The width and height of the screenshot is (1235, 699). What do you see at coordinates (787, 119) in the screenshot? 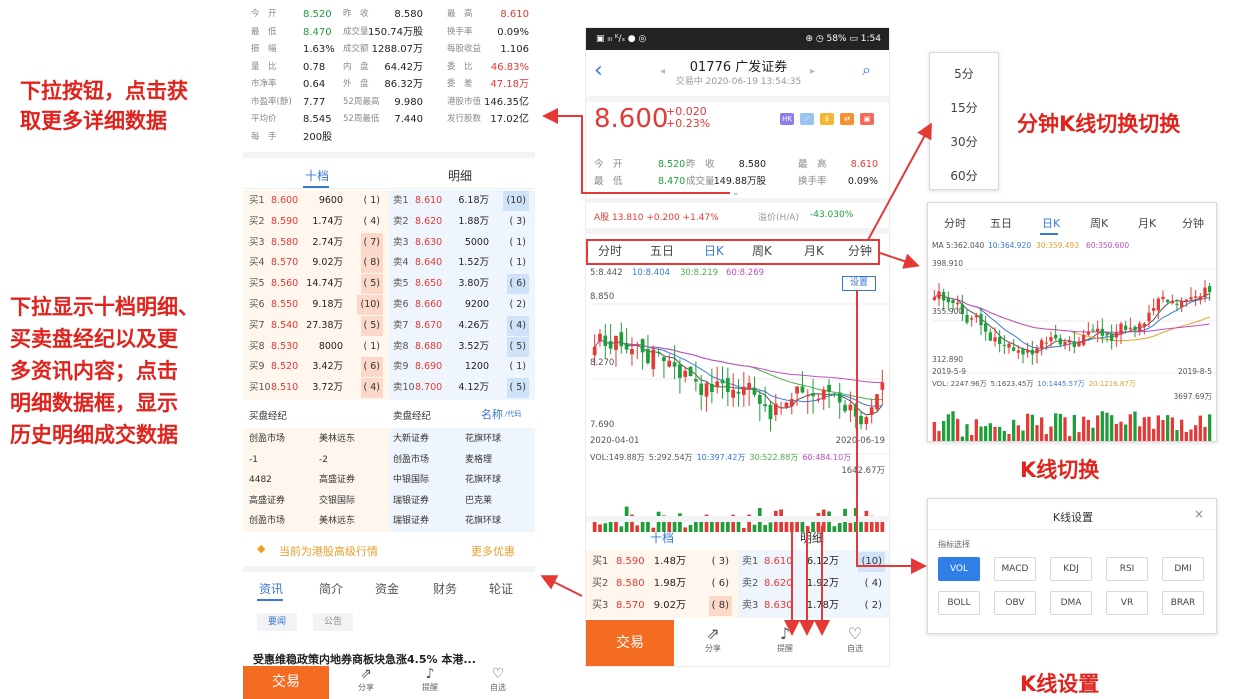
I see `hk-icon: HK` at bounding box center [787, 119].